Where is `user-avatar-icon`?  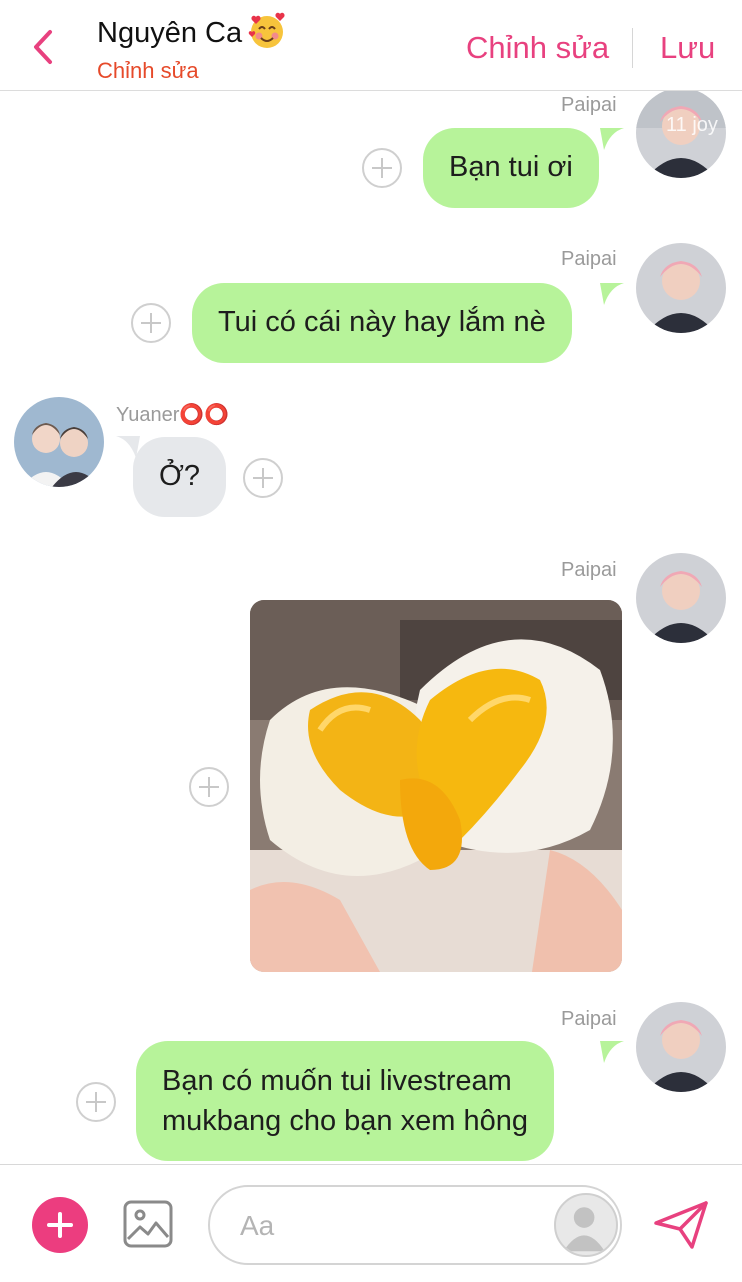
user-avatar-icon is located at coordinates (584, 1229).